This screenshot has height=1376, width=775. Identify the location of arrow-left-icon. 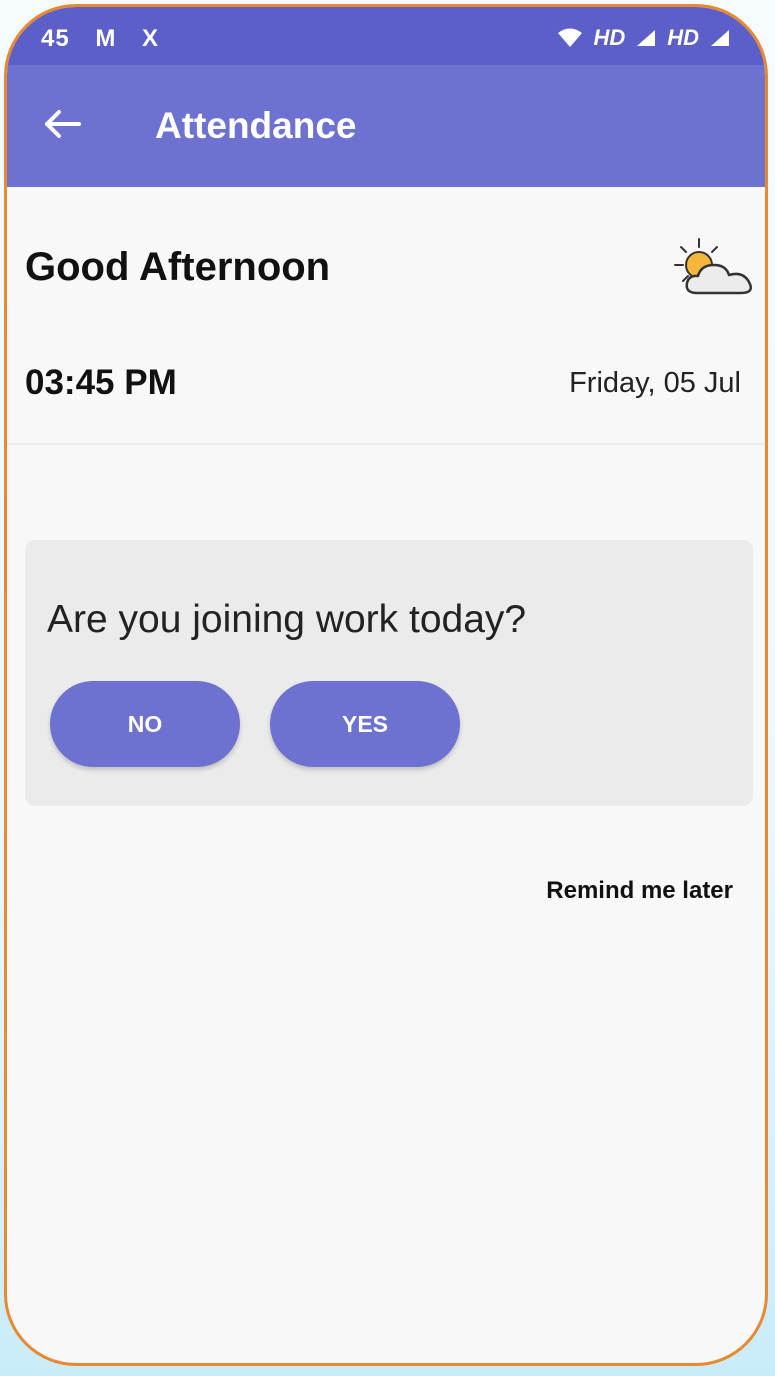
(62, 124).